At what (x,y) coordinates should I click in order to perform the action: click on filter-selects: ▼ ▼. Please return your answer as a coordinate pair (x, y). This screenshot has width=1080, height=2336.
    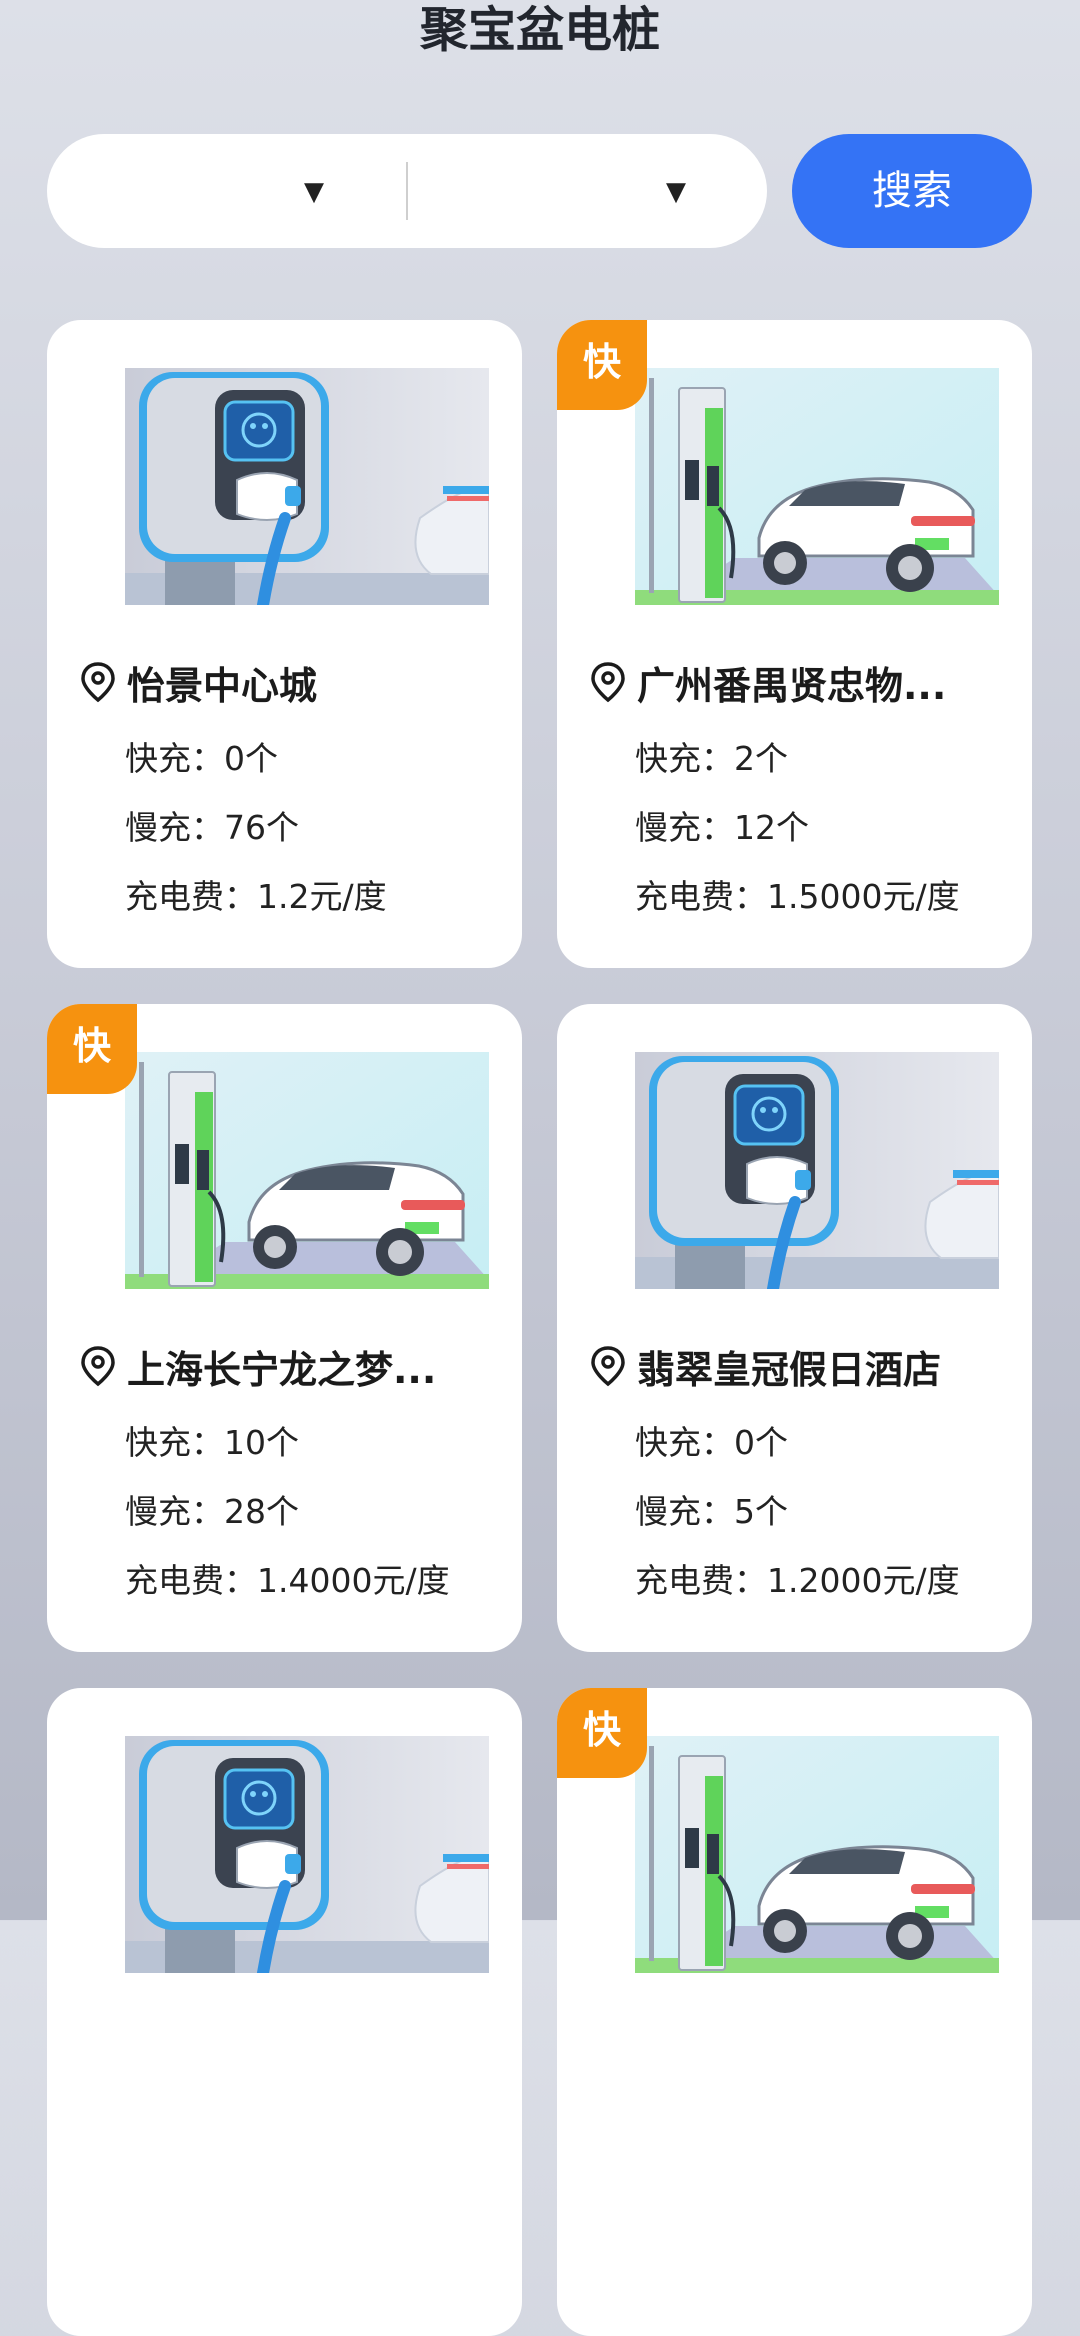
    Looking at the image, I should click on (407, 191).